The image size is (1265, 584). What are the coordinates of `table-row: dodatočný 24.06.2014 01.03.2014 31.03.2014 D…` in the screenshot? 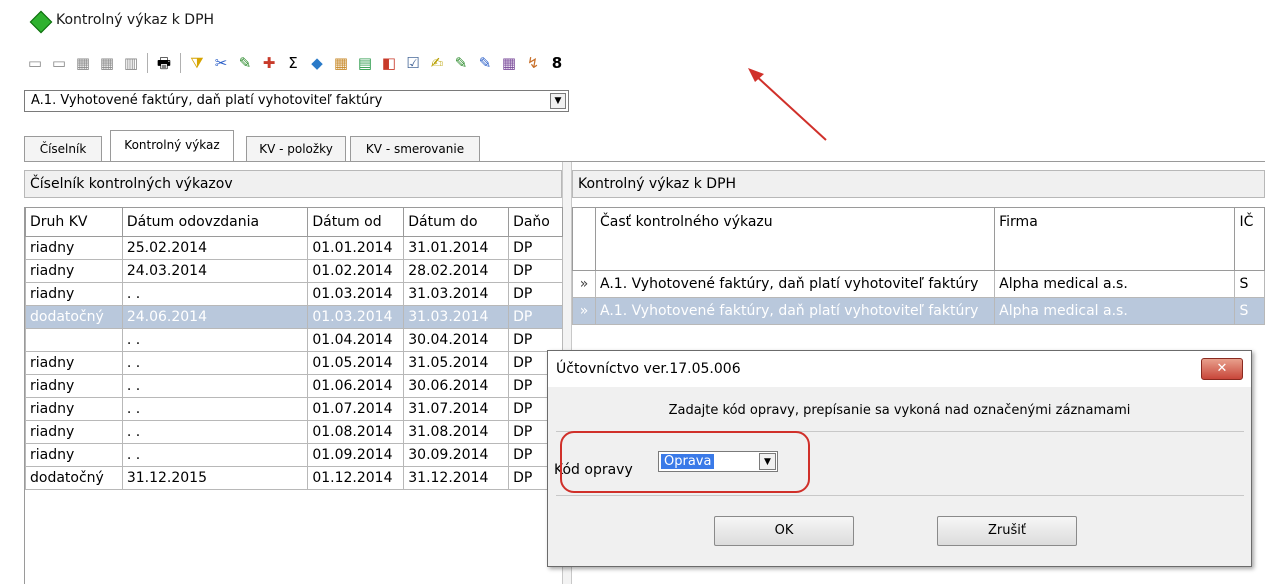 It's located at (294, 317).